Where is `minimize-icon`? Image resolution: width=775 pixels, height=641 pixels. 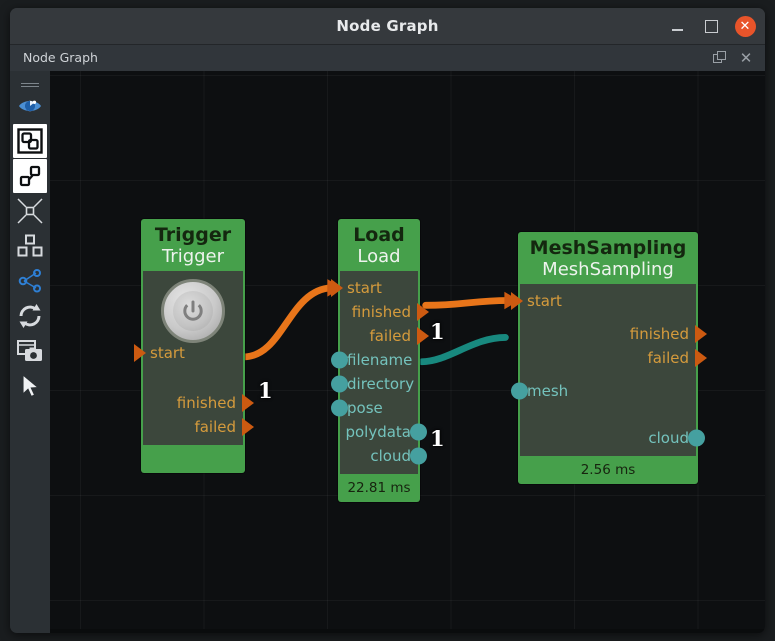 minimize-icon is located at coordinates (677, 29).